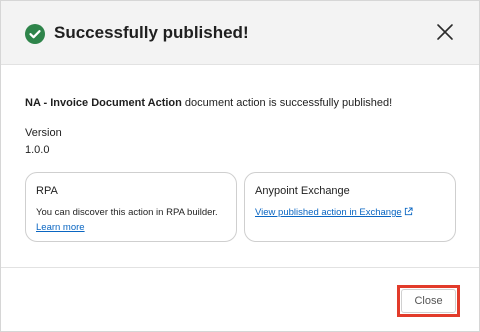 This screenshot has height=332, width=480. What do you see at coordinates (47, 191) in the screenshot?
I see `rpa-card-title: RPA` at bounding box center [47, 191].